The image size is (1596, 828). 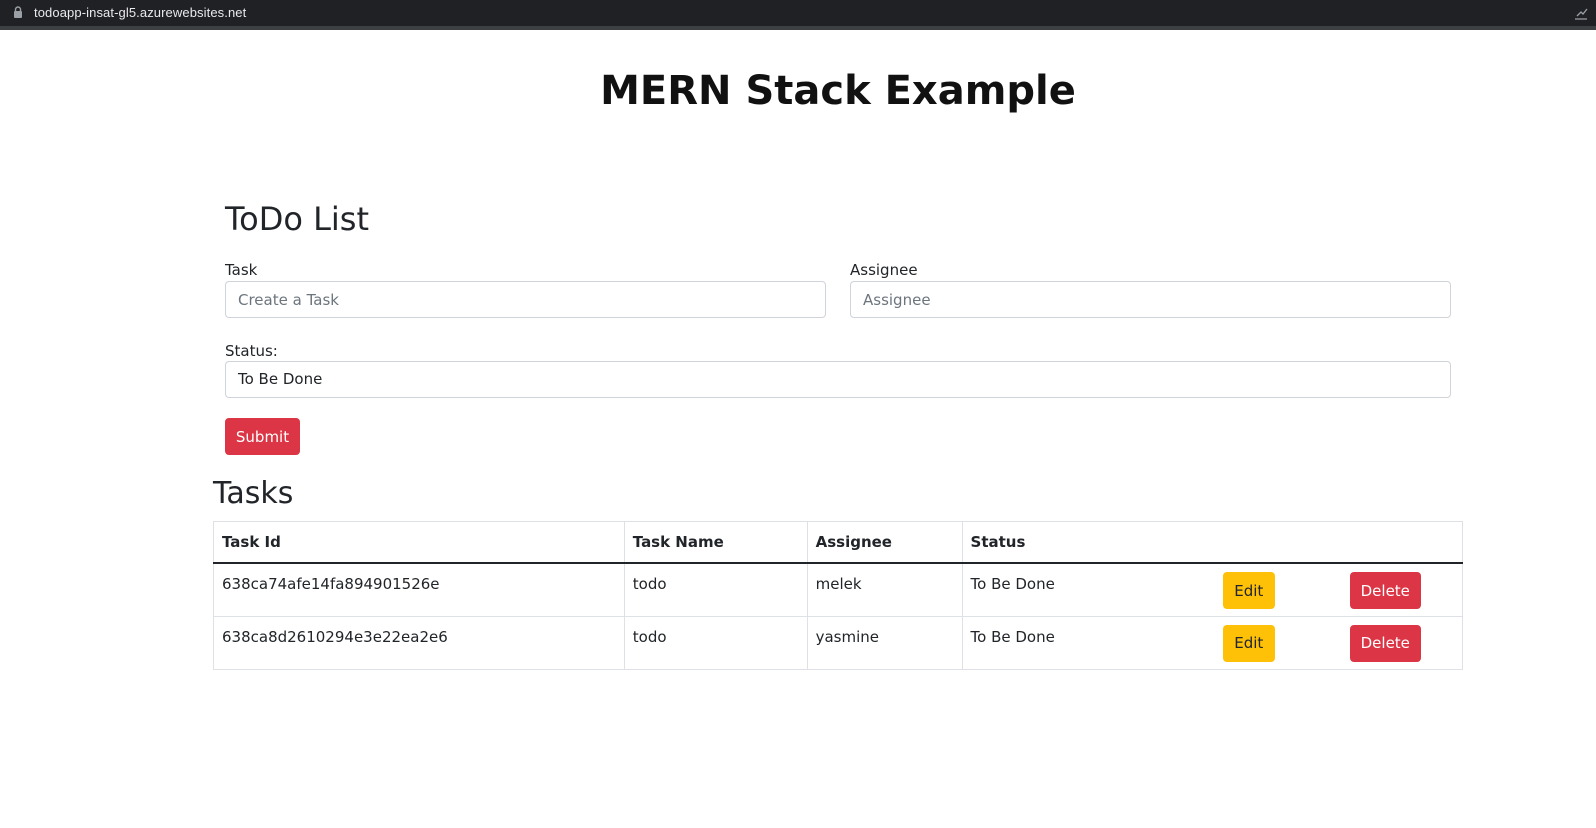 I want to click on column-header-status: Status, so click(x=1081, y=542).